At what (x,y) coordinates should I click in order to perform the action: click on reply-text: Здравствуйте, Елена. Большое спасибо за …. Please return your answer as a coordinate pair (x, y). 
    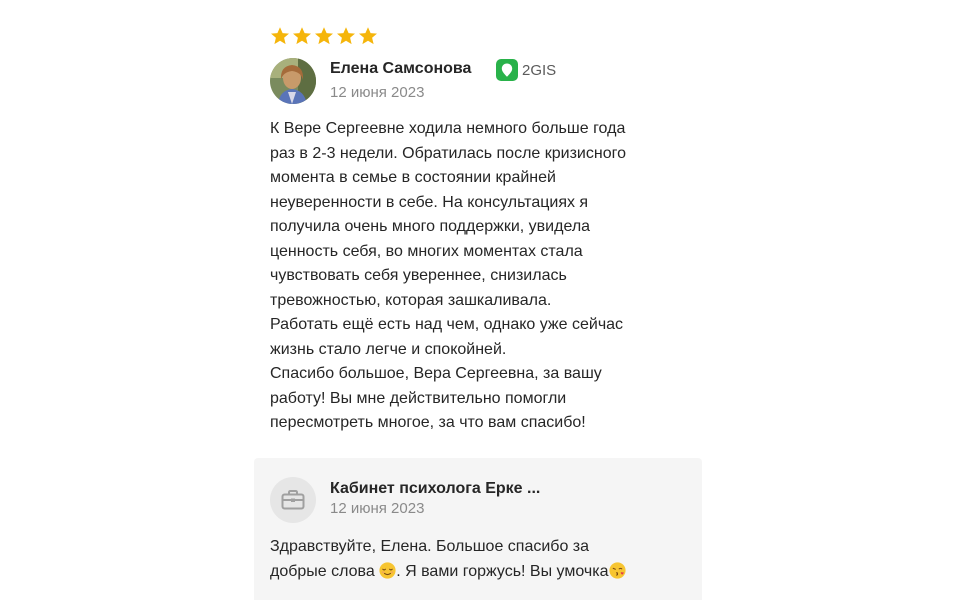
    Looking at the image, I should click on (480, 559).